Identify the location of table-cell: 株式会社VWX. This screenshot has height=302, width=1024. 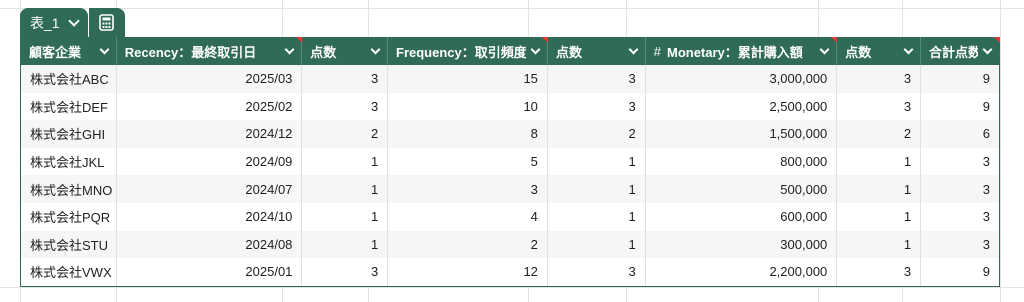
(69, 272).